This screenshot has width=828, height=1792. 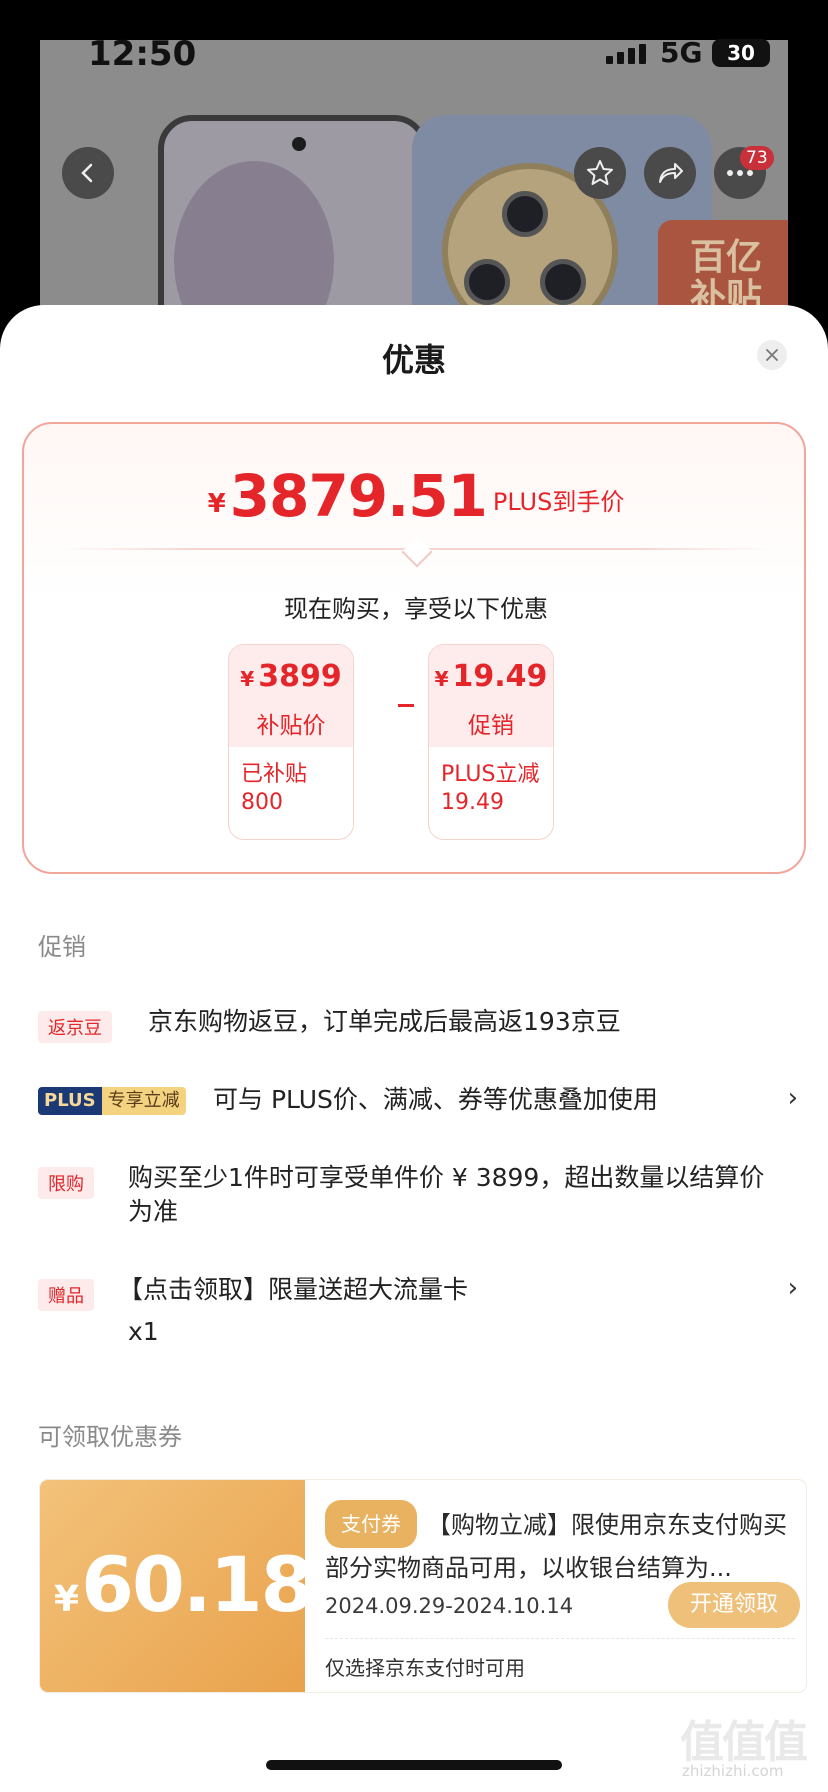 What do you see at coordinates (416, 609) in the screenshot?
I see `enjoy-text: 现在购买，享受以下优惠` at bounding box center [416, 609].